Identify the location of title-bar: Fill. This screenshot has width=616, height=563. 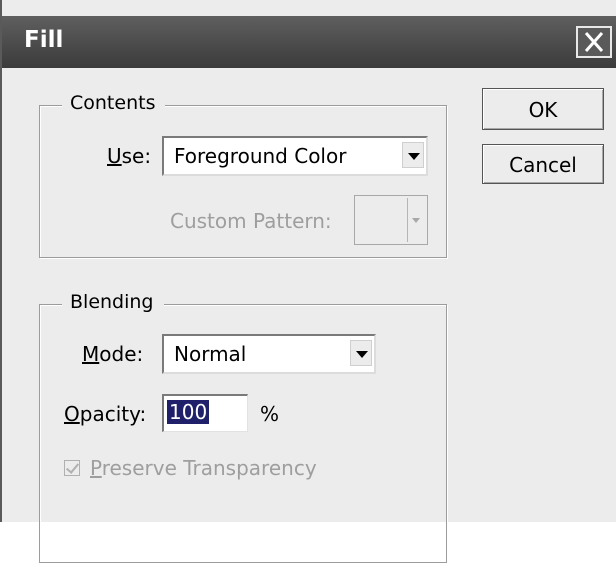
(309, 42).